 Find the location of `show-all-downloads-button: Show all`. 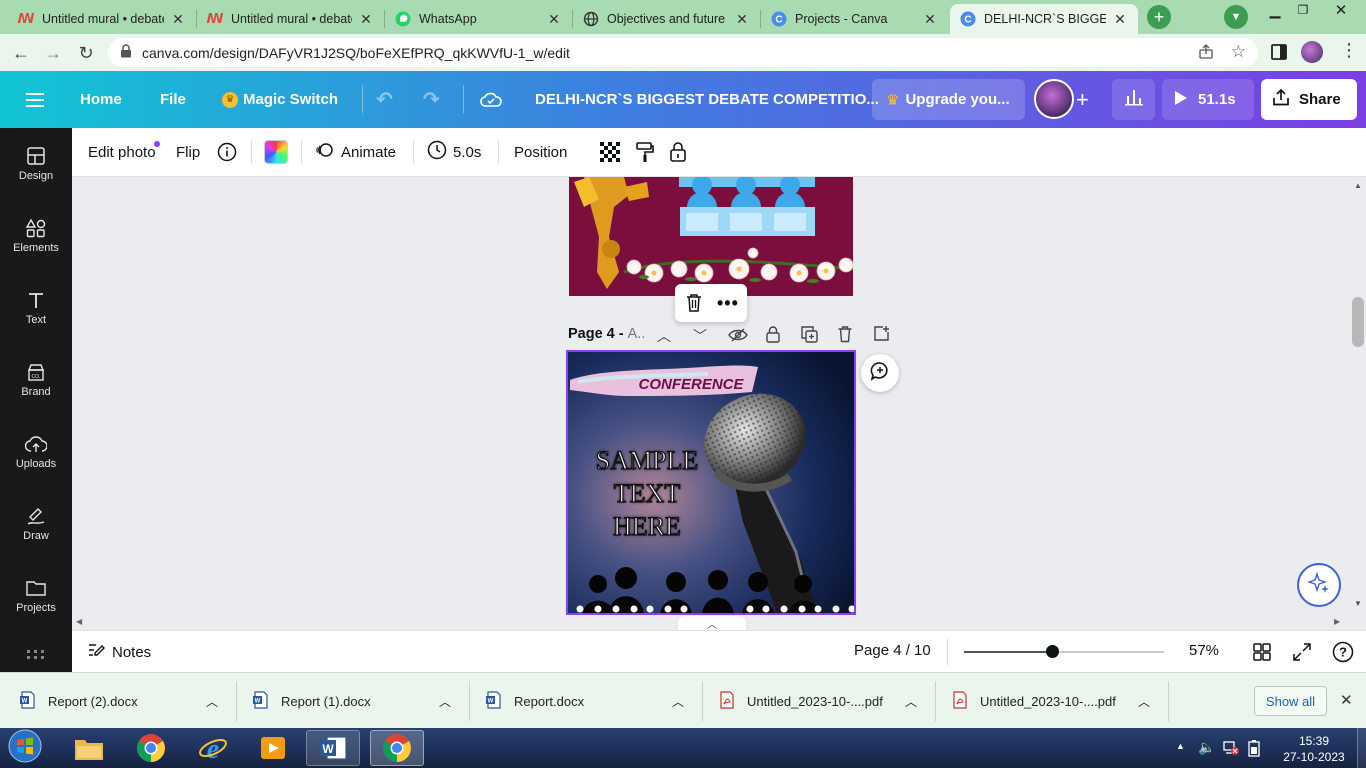

show-all-downloads-button: Show all is located at coordinates (1290, 701).